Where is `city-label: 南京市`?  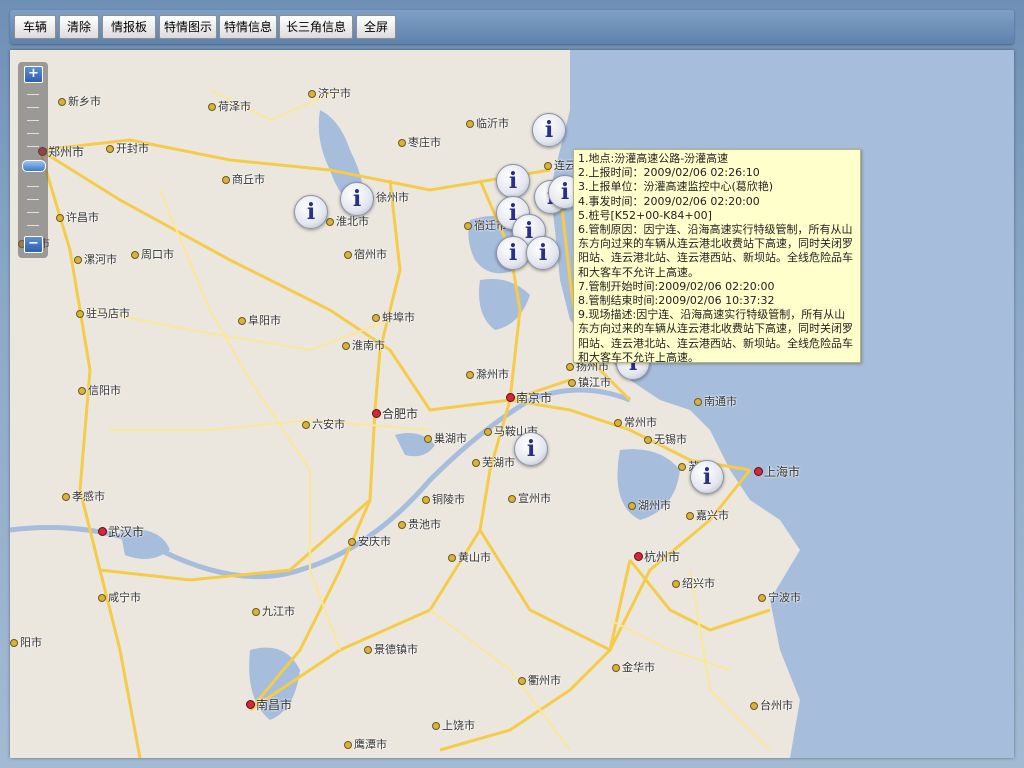
city-label: 南京市 is located at coordinates (529, 398).